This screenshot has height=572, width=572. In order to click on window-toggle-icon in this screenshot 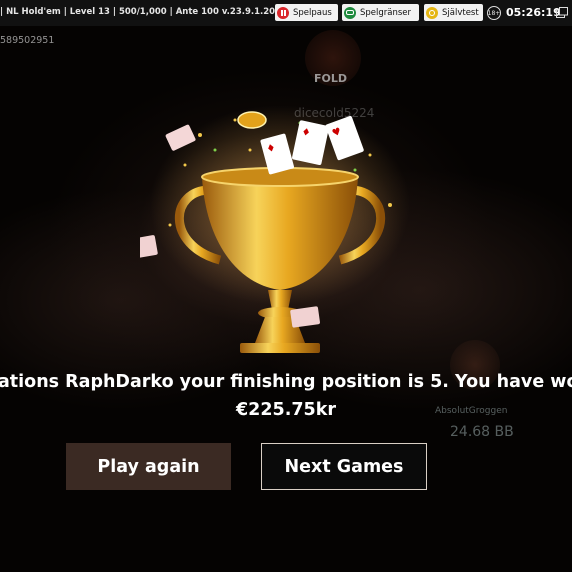, I will do `click(562, 12)`.